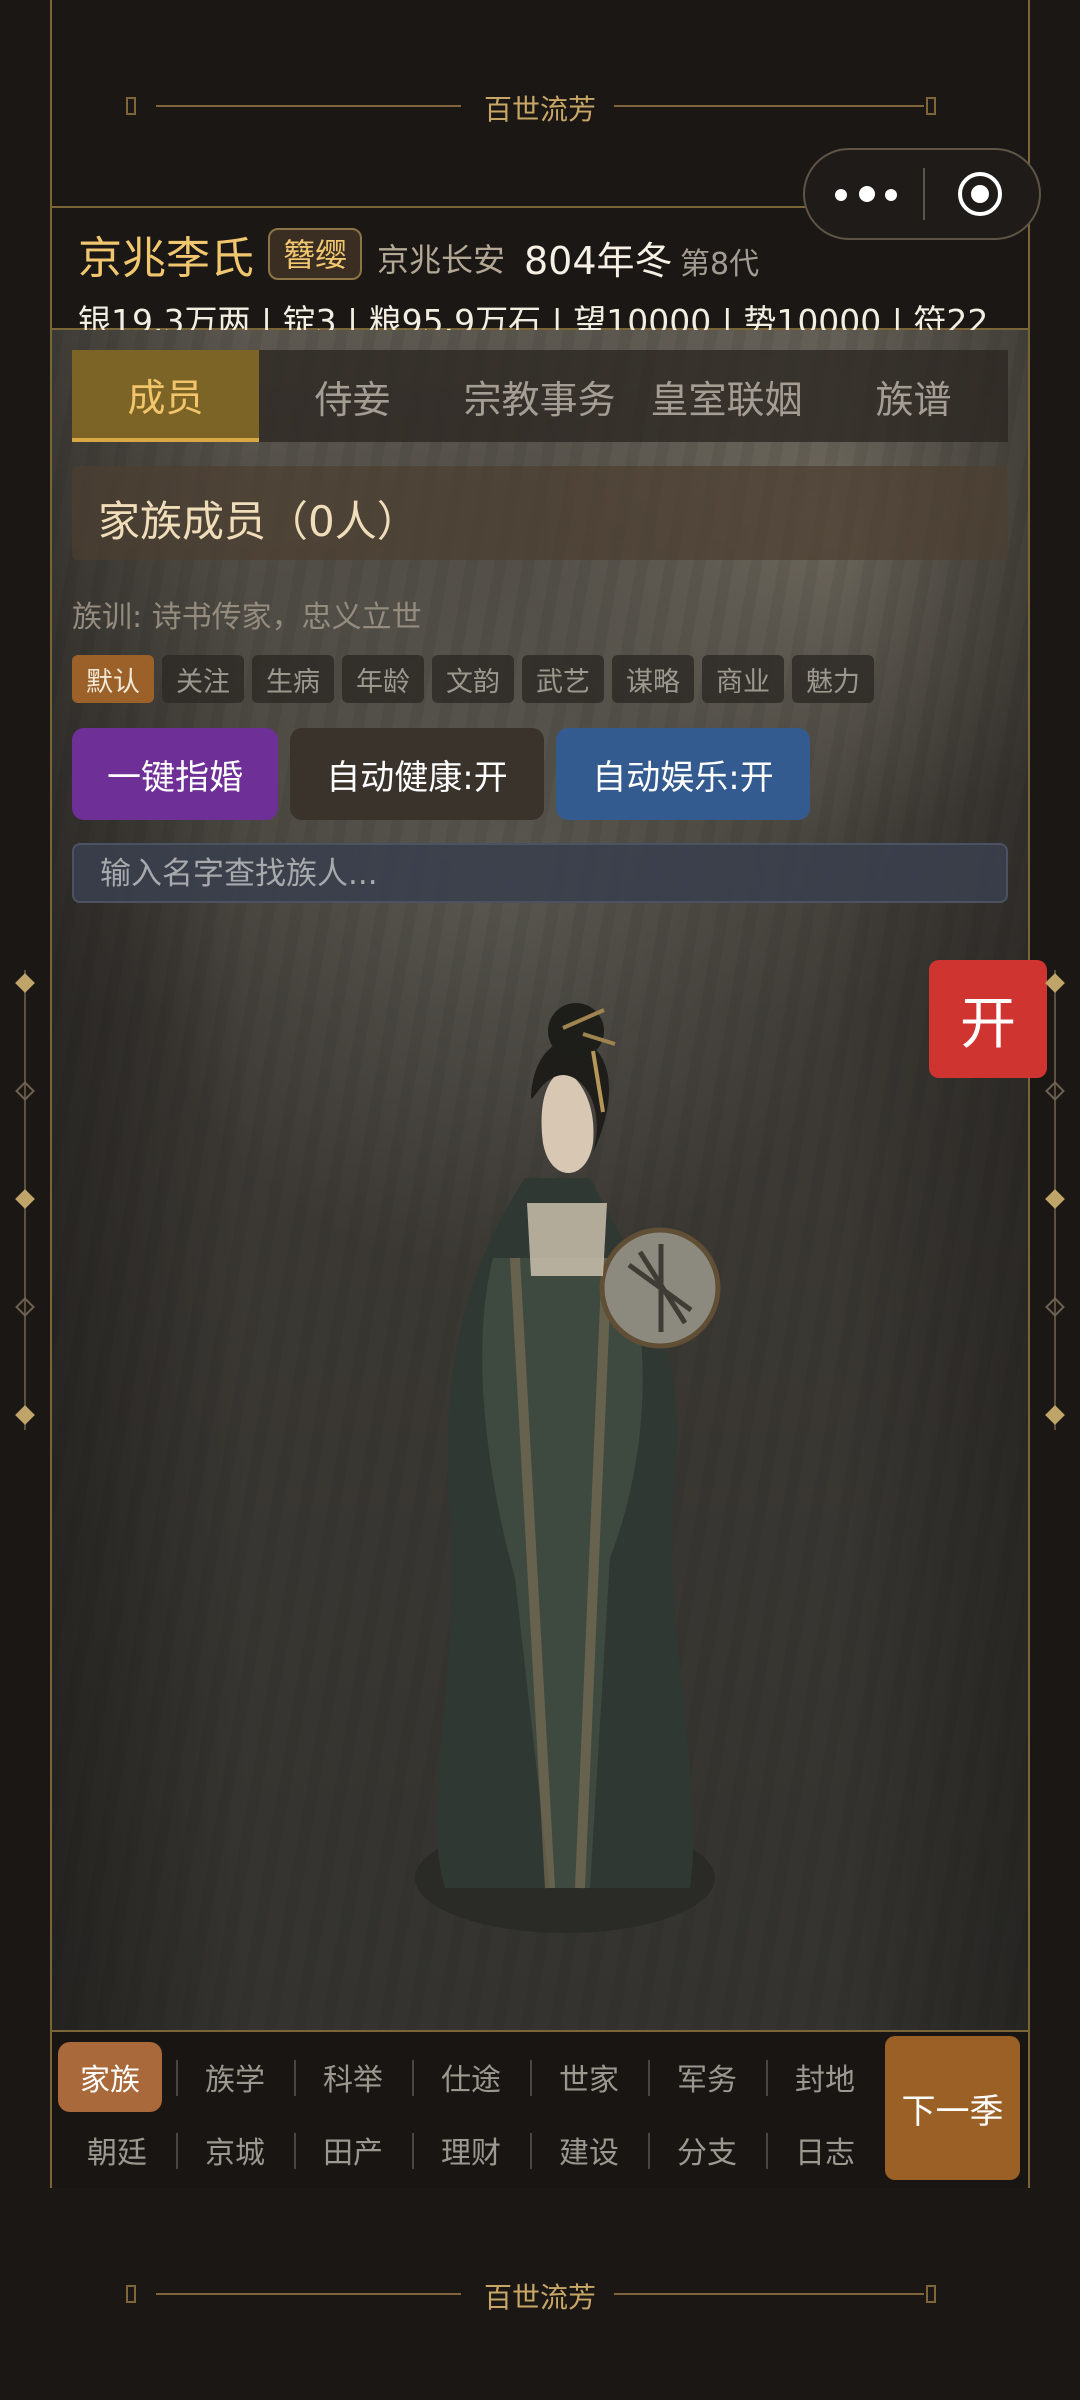  I want to click on bottom-nav-row-2: 朝廷 京城 田产 理财 建设 分支 日志, so click(473, 2150).